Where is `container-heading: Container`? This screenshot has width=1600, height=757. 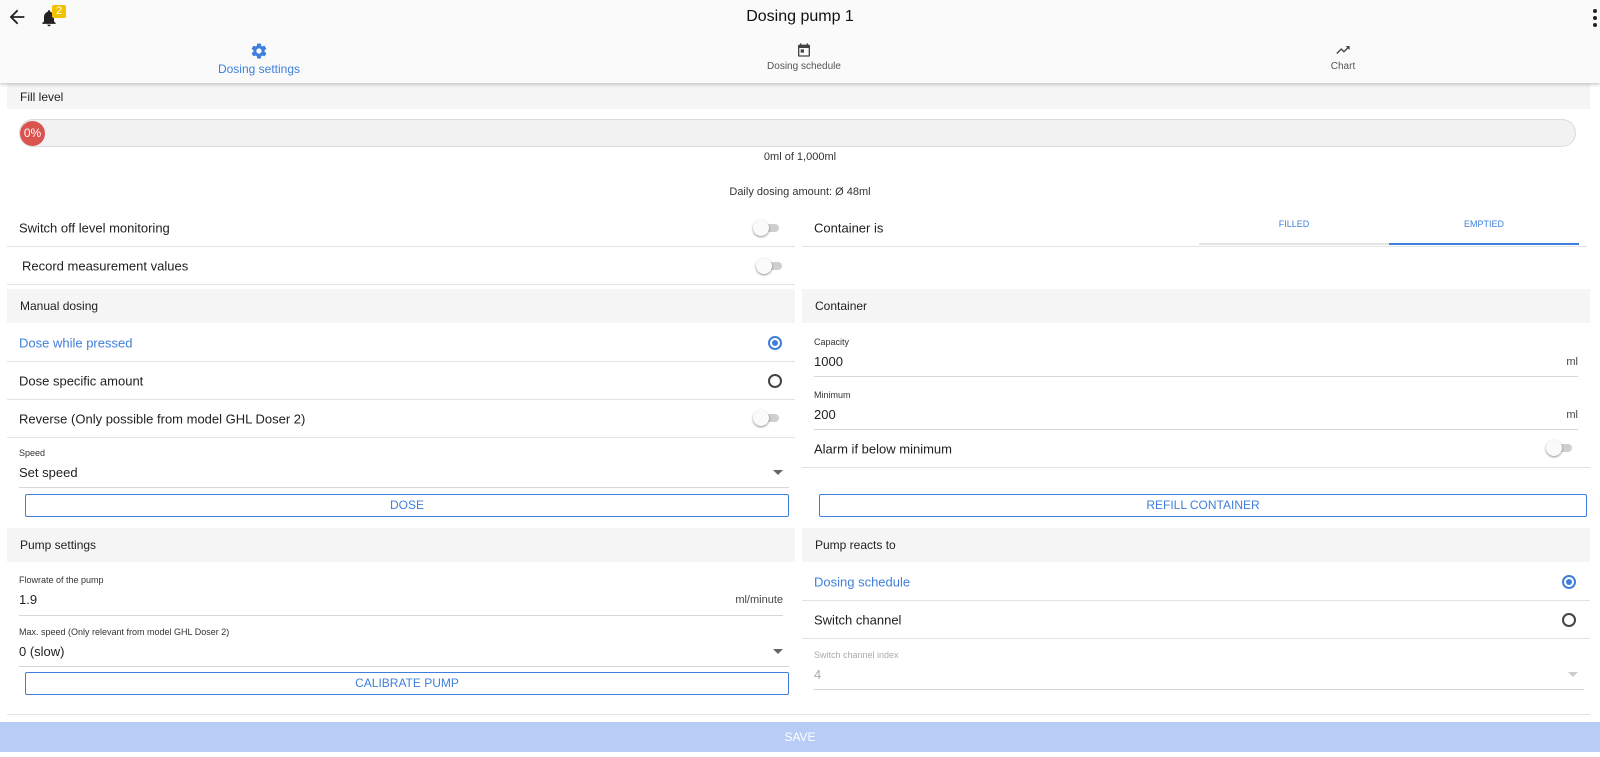
container-heading: Container is located at coordinates (1196, 306).